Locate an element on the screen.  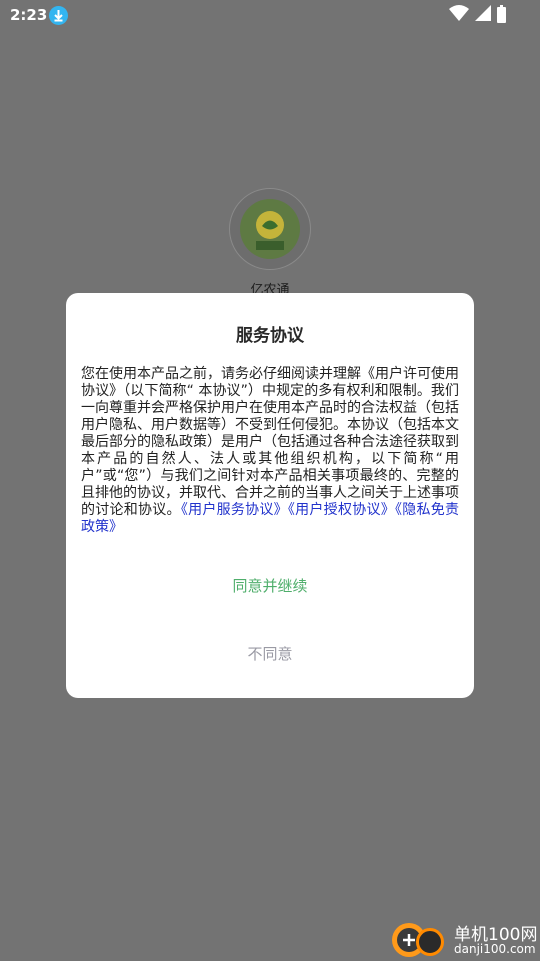
logo-emblem-icon is located at coordinates (270, 229).